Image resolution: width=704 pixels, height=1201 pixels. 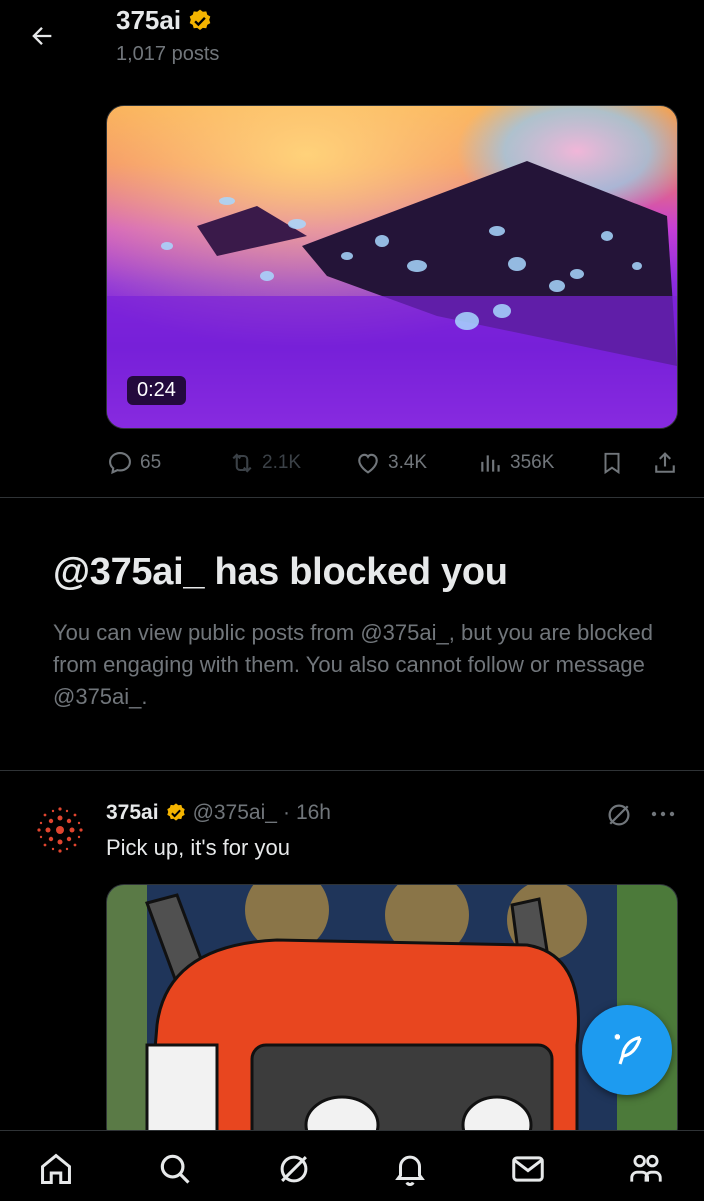 I want to click on reply-button: 65, so click(x=133, y=463).